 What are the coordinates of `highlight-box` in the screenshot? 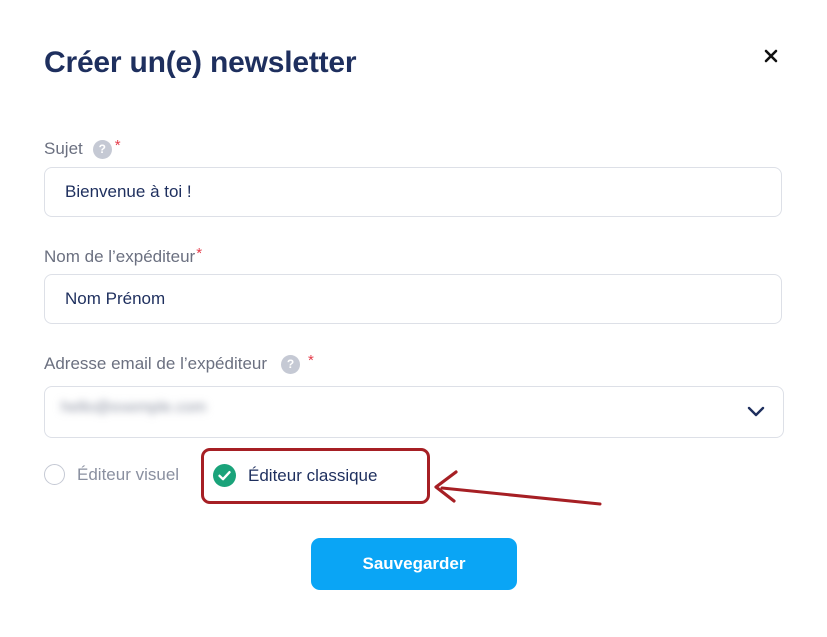 It's located at (315, 476).